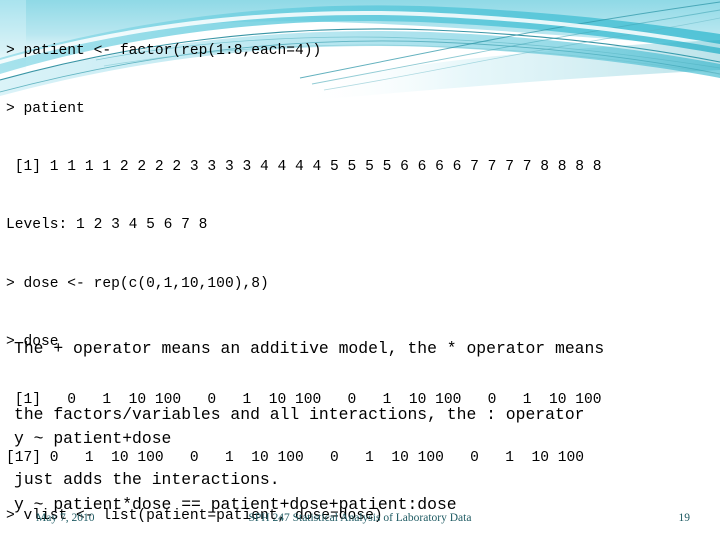 The width and height of the screenshot is (720, 540). I want to click on footer-page-number: 19, so click(684, 518).